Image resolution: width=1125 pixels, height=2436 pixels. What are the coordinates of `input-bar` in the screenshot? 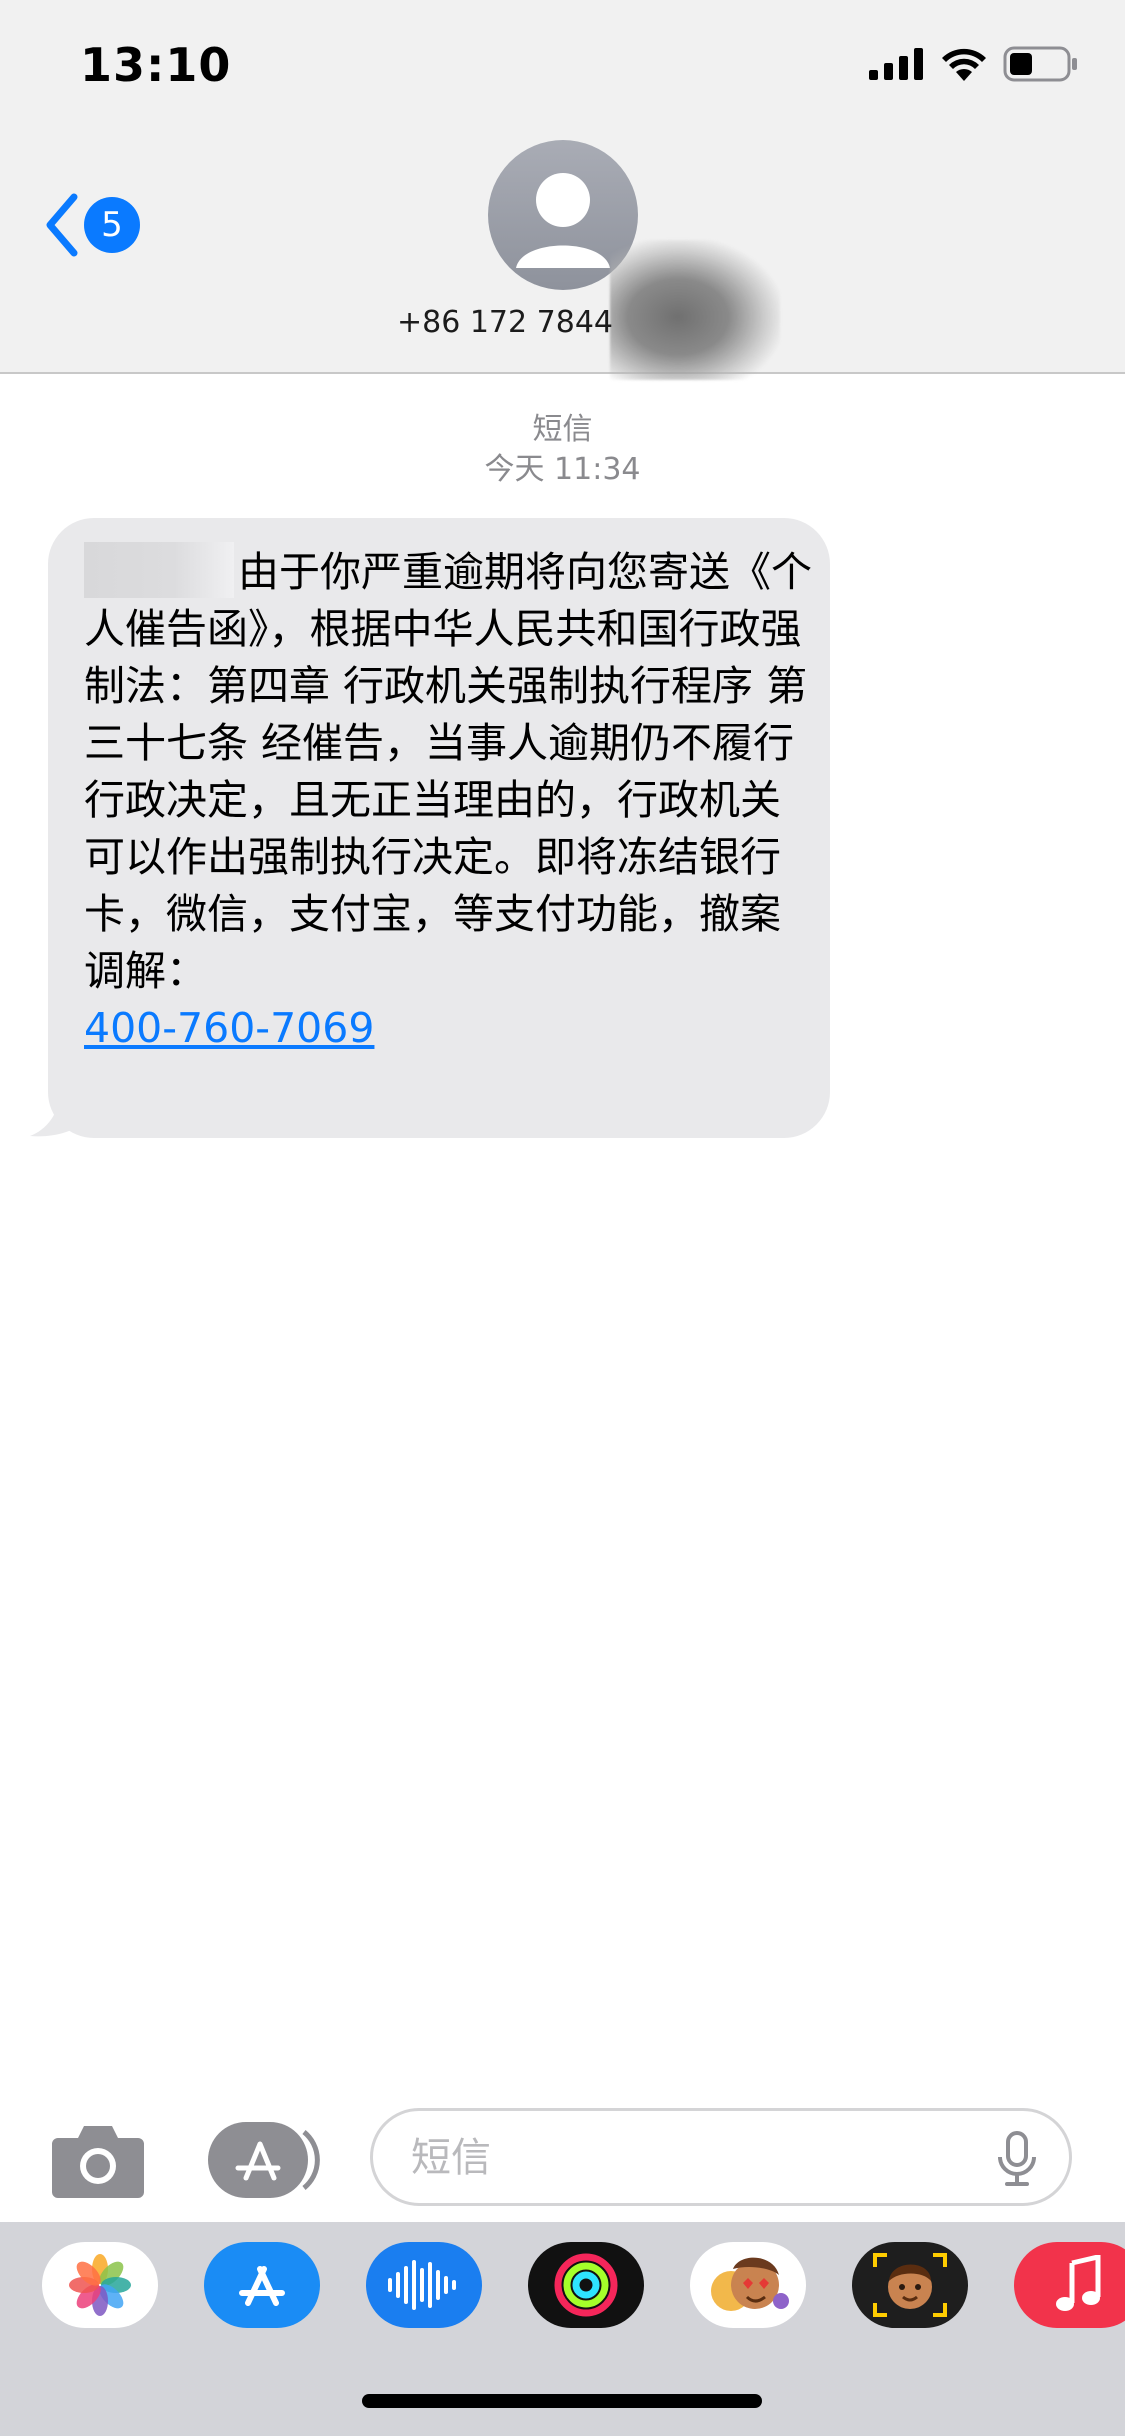 It's located at (562, 2160).